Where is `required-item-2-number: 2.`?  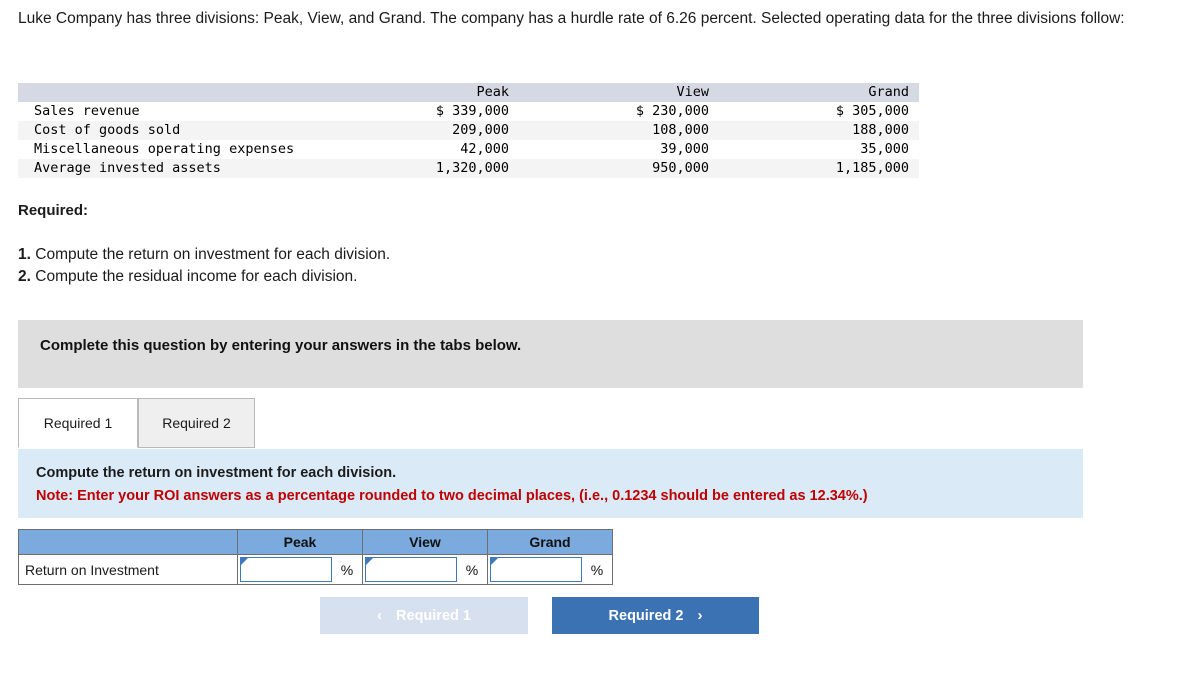
required-item-2-number: 2. is located at coordinates (24, 276).